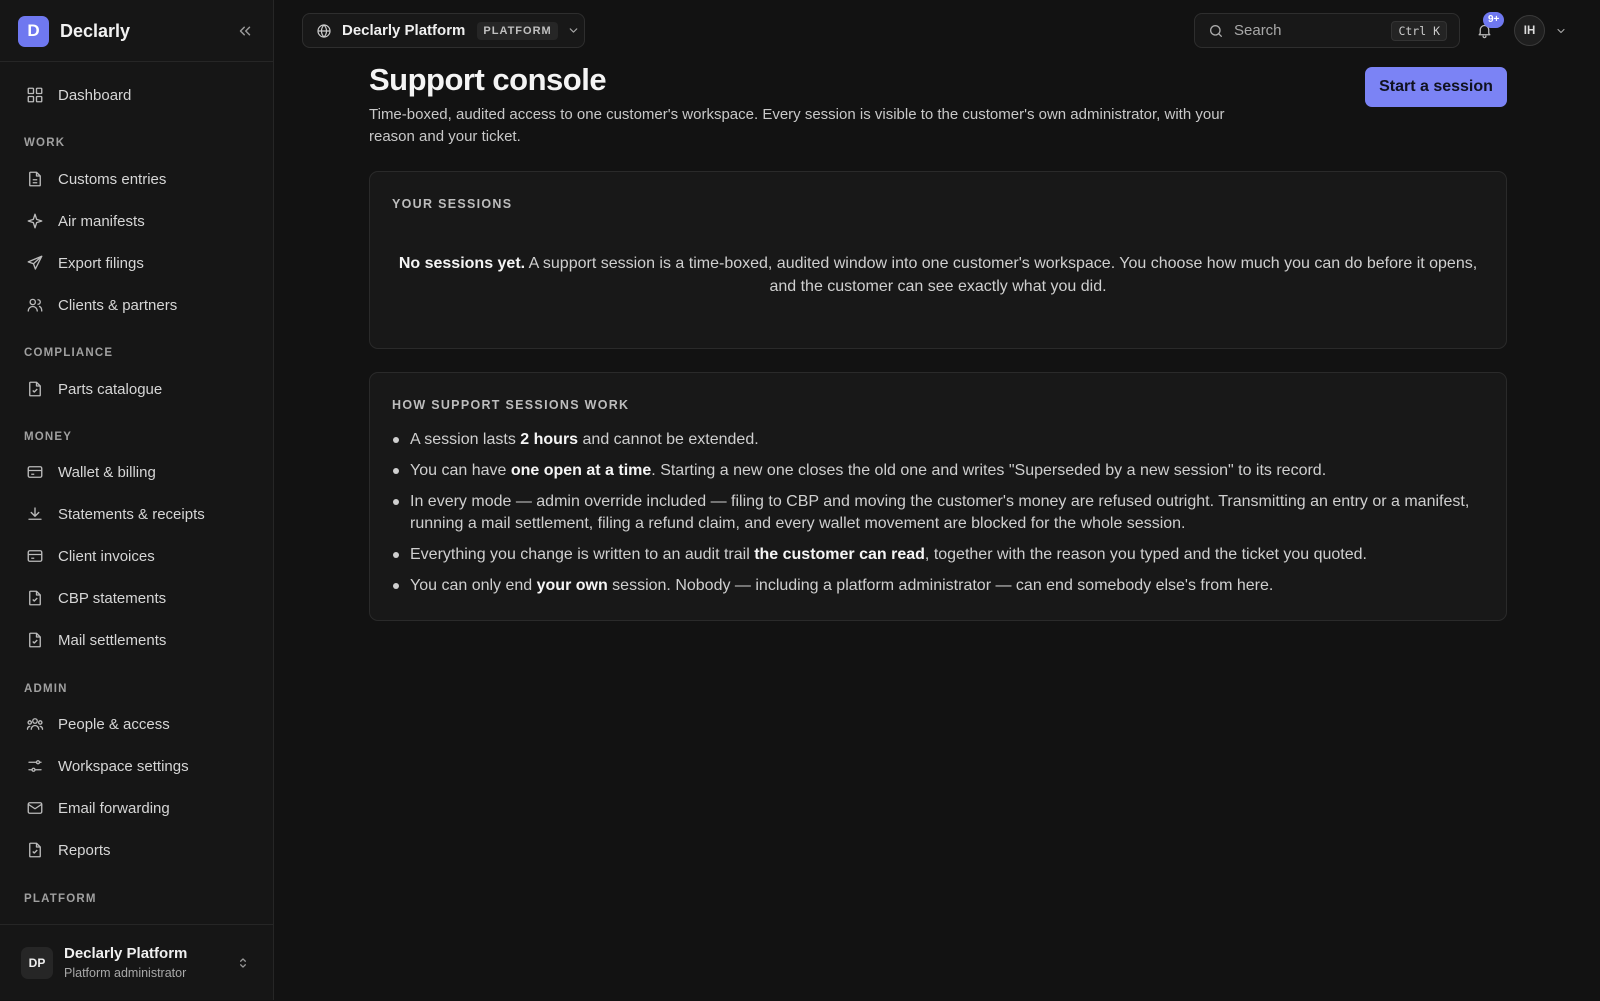 The image size is (1600, 1001). I want to click on user-avatar: IH, so click(1529, 30).